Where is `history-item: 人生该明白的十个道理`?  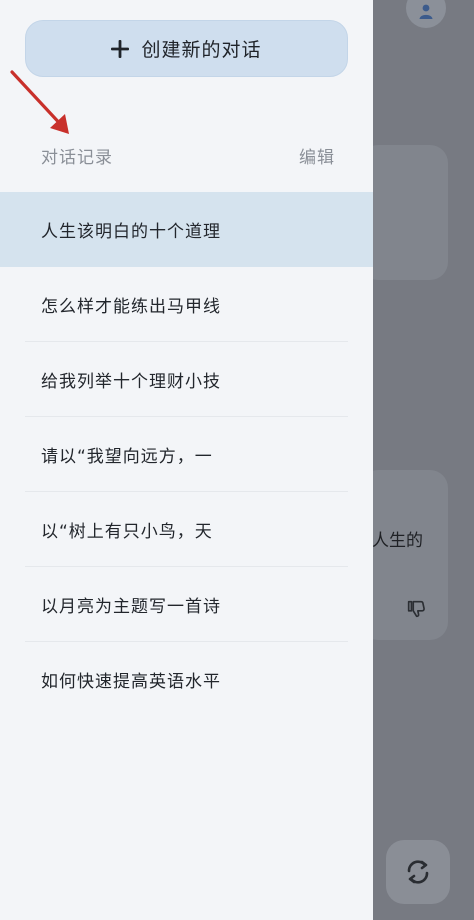
history-item: 人生该明白的十个道理 is located at coordinates (186, 229).